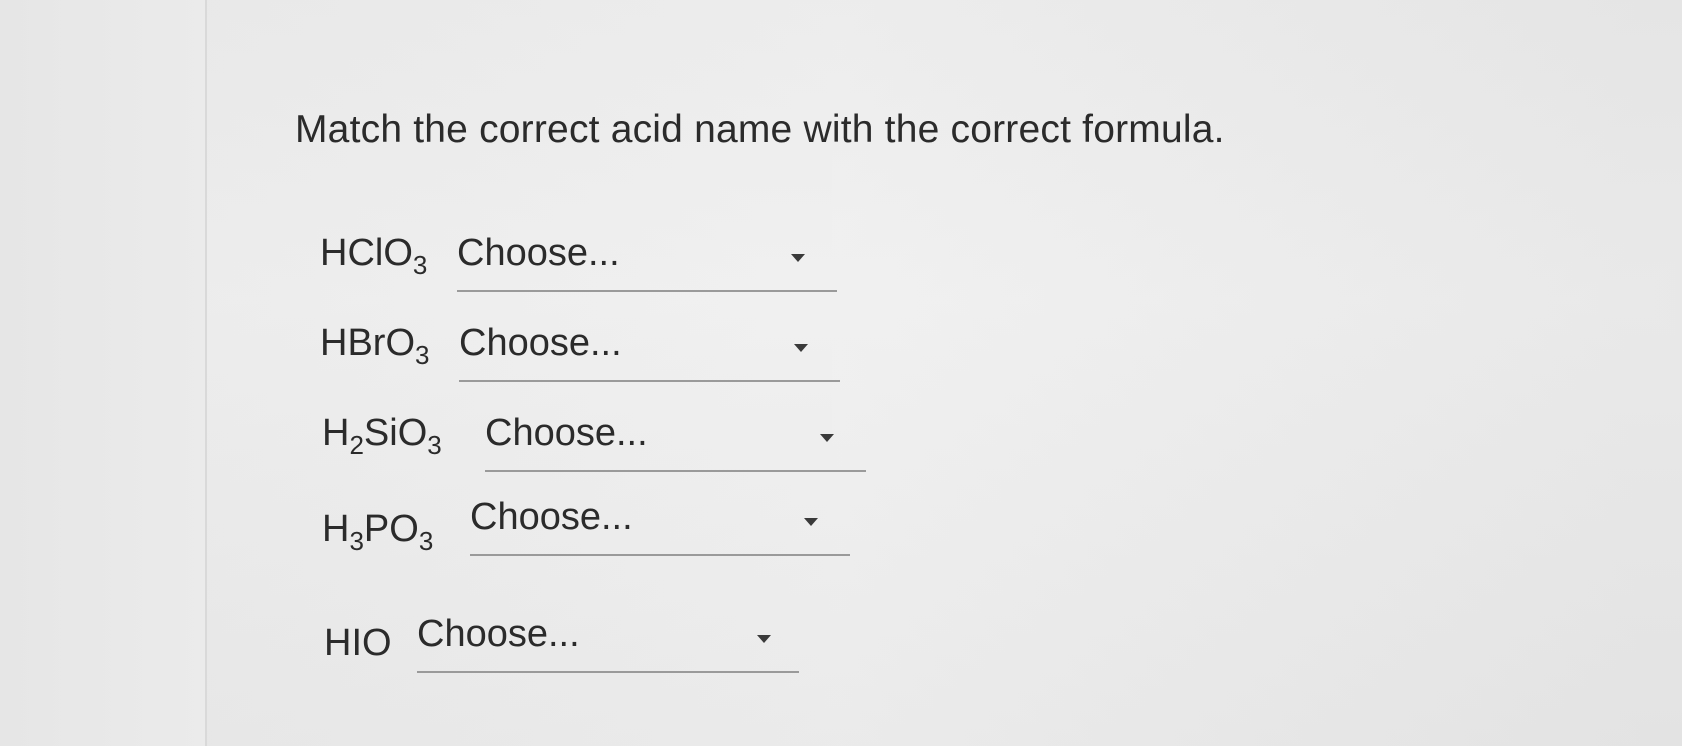  What do you see at coordinates (206, 373) in the screenshot?
I see `panel-divider` at bounding box center [206, 373].